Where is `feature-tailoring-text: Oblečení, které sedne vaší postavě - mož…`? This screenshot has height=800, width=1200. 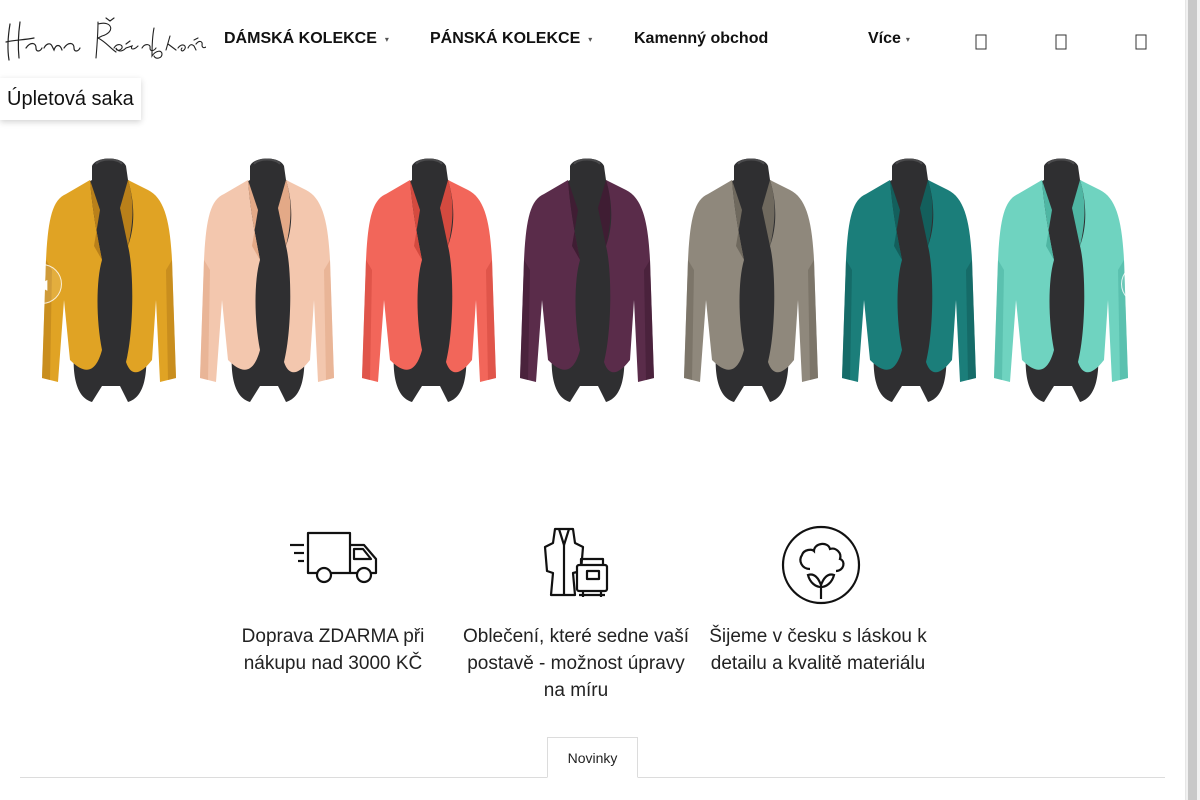 feature-tailoring-text: Oblečení, které sedne vaší postavě - mož… is located at coordinates (575, 663).